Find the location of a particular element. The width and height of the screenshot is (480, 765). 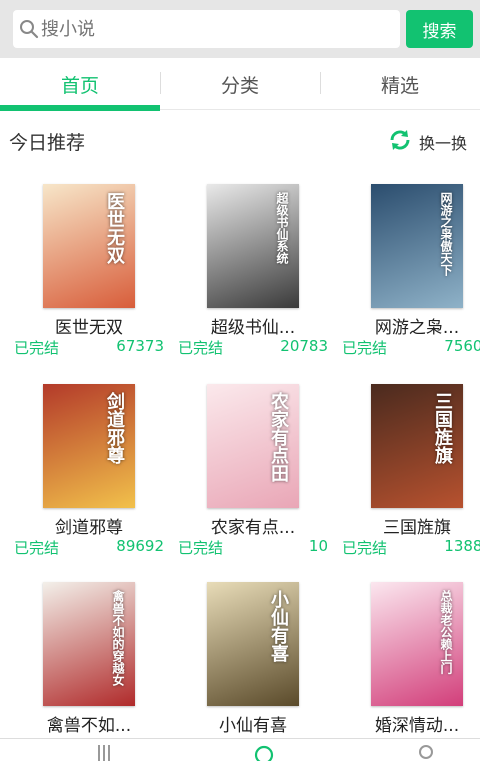

book-cover-title: 禽兽不如的穿越女 is located at coordinates (118, 638).